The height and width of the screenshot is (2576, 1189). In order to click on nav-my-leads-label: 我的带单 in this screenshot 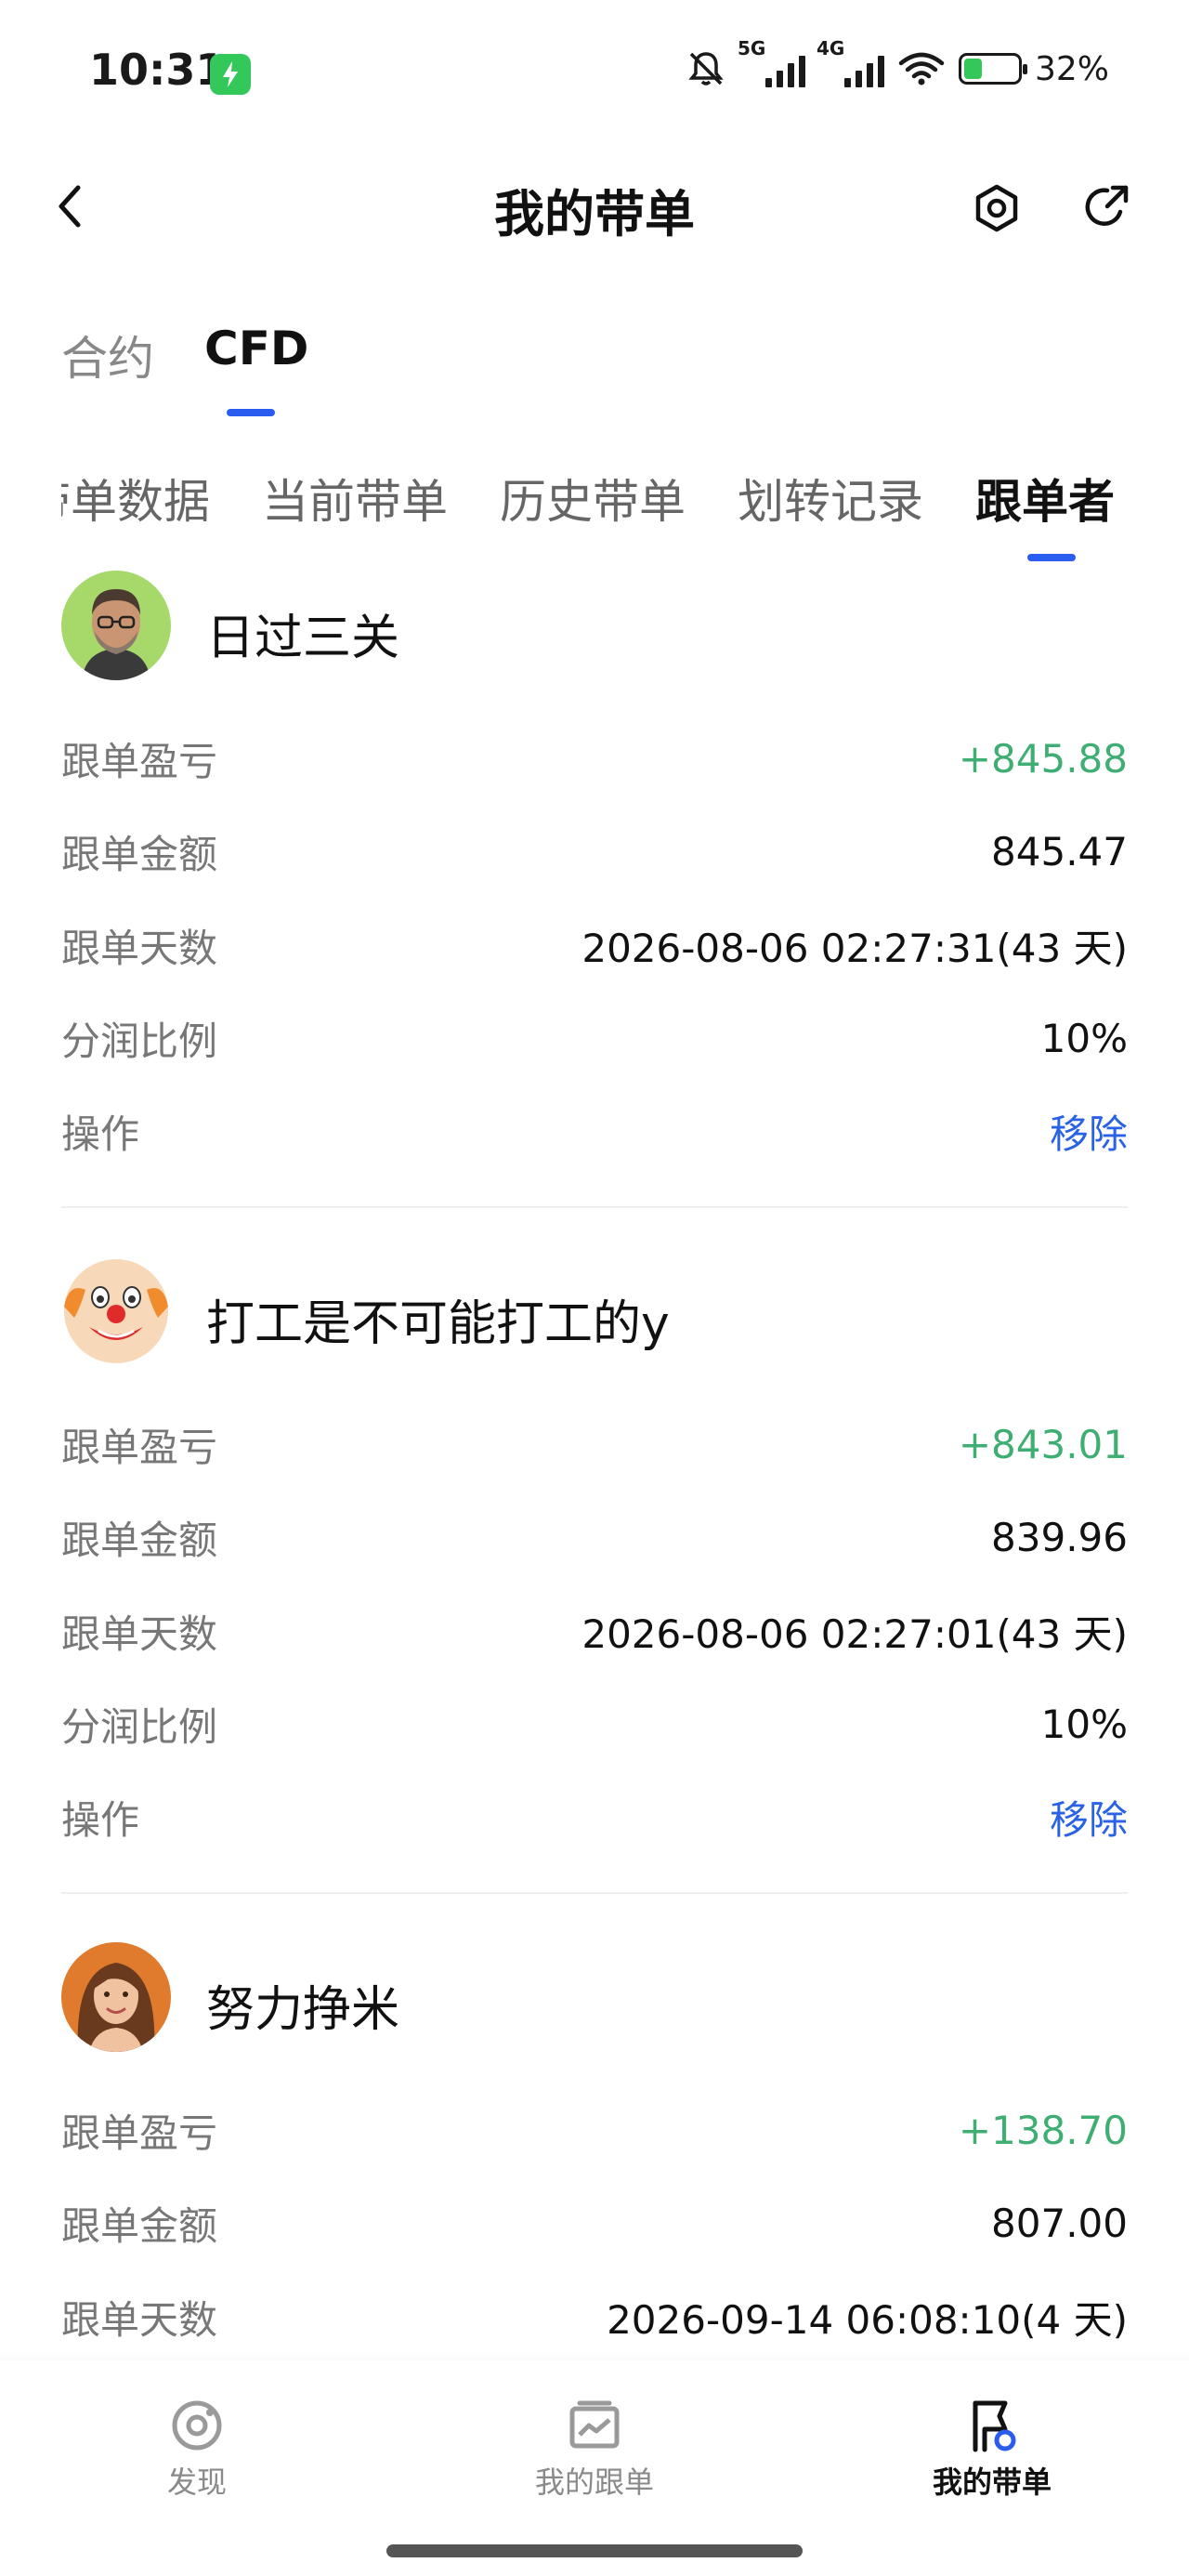, I will do `click(992, 2482)`.